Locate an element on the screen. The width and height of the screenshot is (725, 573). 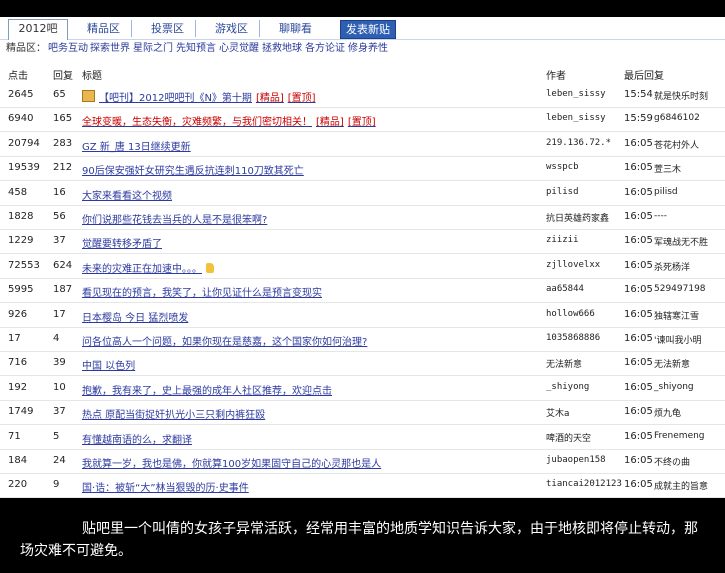
click-count: 716 is located at coordinates (18, 363).